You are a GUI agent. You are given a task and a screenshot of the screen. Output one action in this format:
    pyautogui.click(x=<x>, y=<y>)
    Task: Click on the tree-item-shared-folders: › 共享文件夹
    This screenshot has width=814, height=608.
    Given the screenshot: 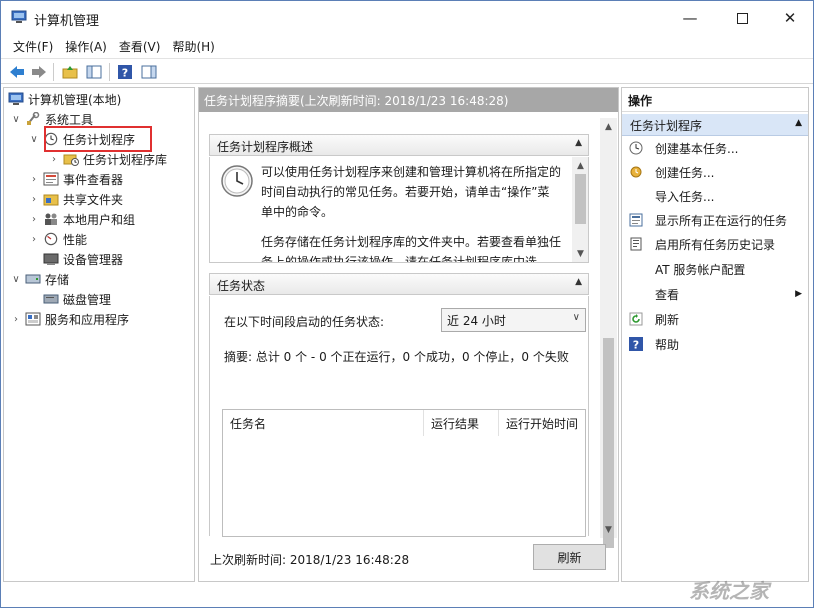 What is the action you would take?
    pyautogui.click(x=75, y=199)
    